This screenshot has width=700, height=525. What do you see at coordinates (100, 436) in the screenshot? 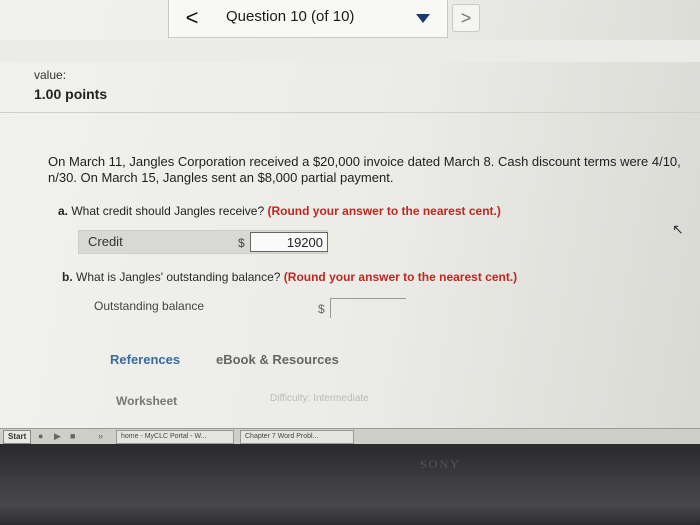
I see `overflow-icon: »` at bounding box center [100, 436].